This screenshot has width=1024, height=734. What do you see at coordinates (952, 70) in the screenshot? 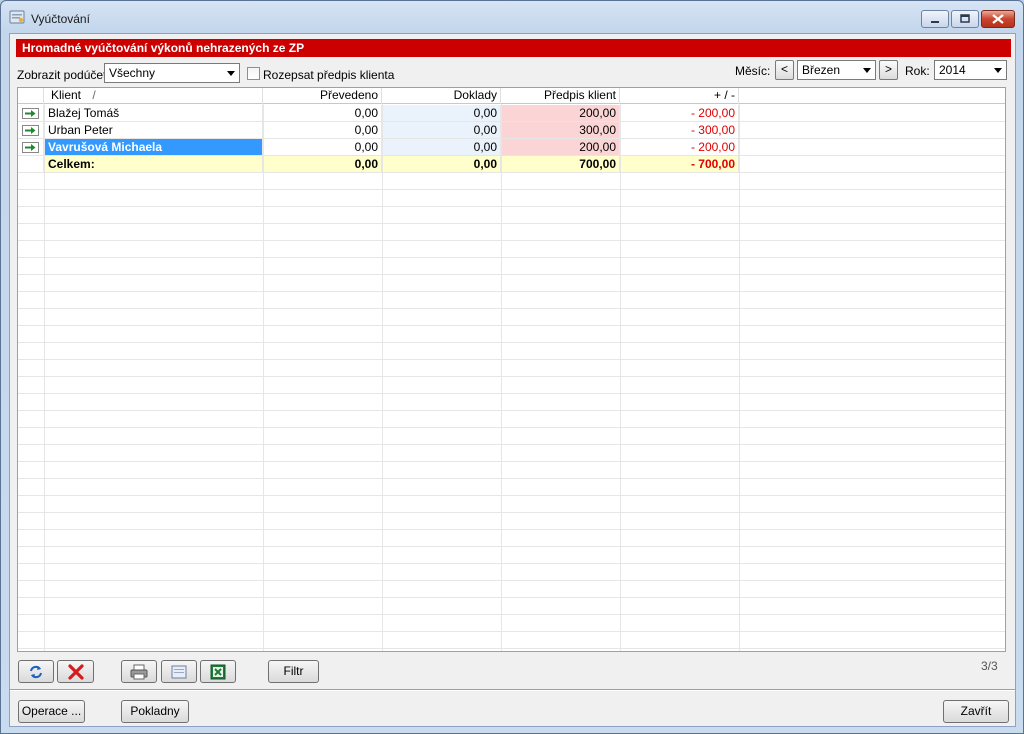
I see `year-value: 2014` at bounding box center [952, 70].